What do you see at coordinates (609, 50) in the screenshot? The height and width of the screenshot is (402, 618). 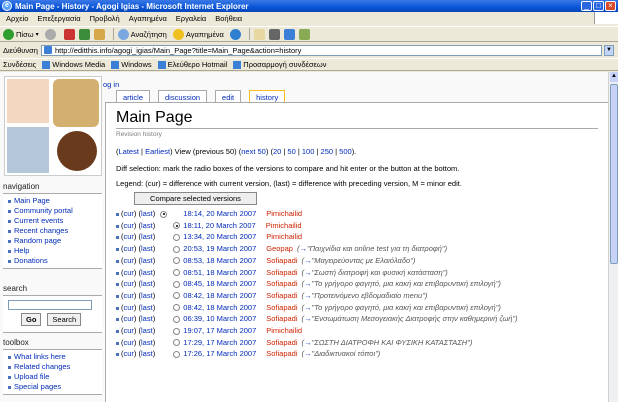 I see `address-dropdown-icon: ▼` at bounding box center [609, 50].